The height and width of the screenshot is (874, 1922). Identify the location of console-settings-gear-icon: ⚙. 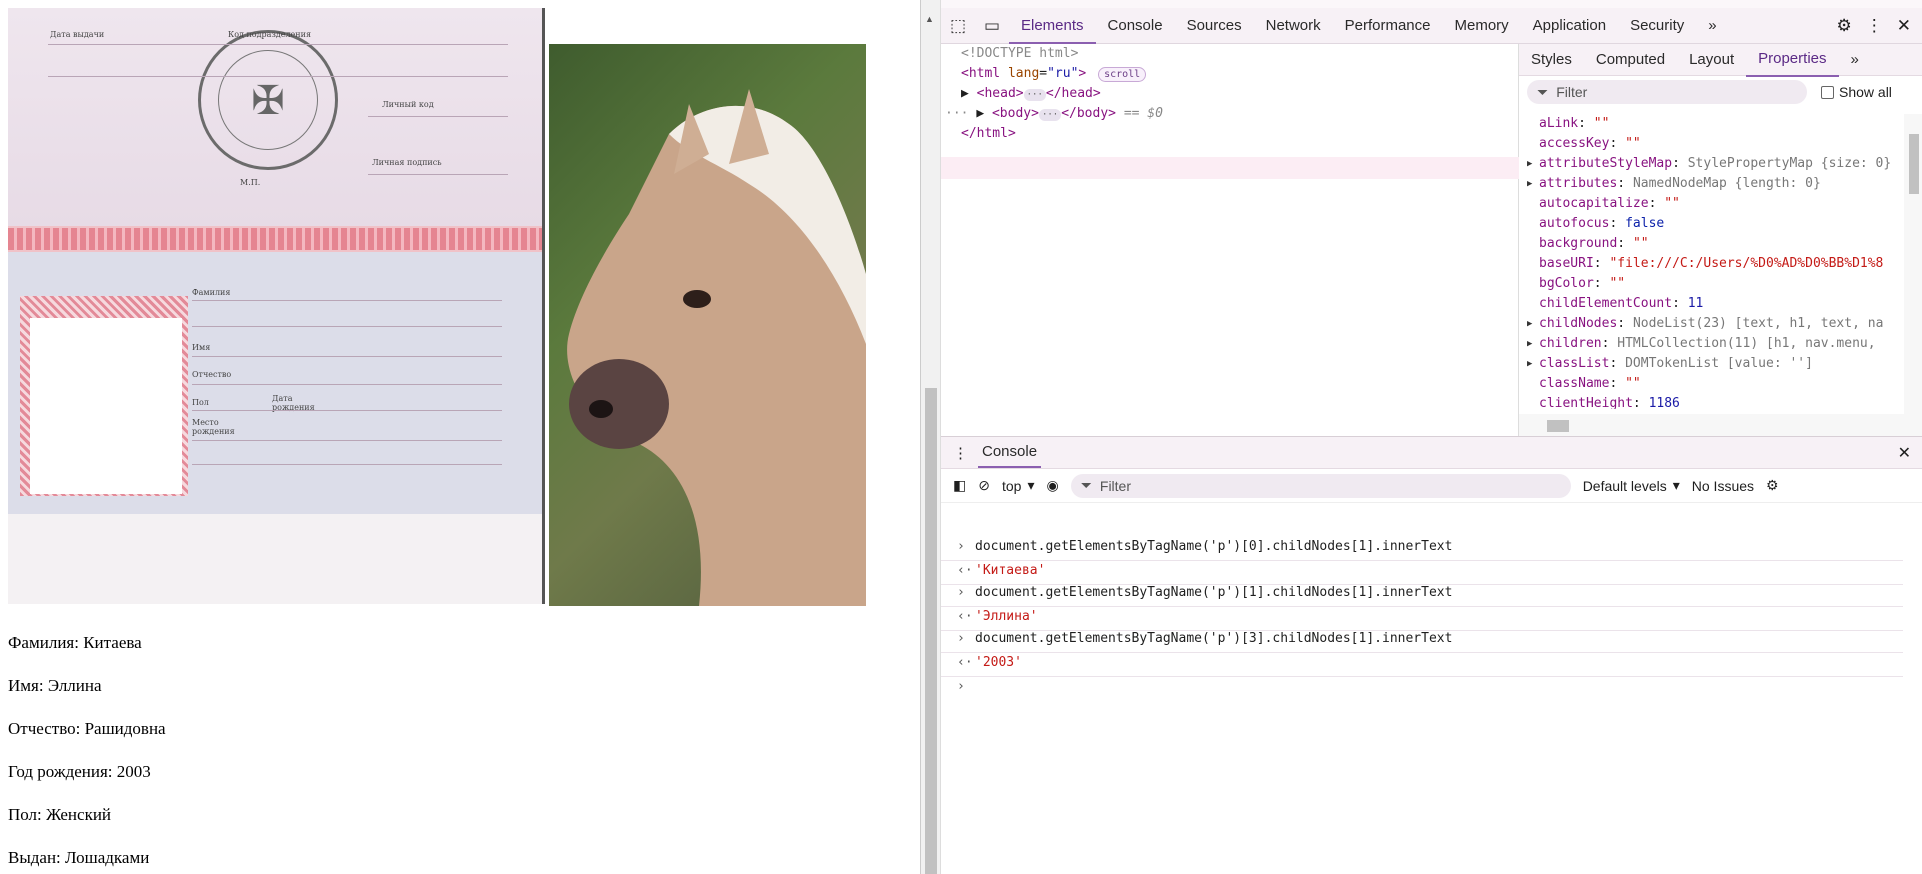
(1772, 485).